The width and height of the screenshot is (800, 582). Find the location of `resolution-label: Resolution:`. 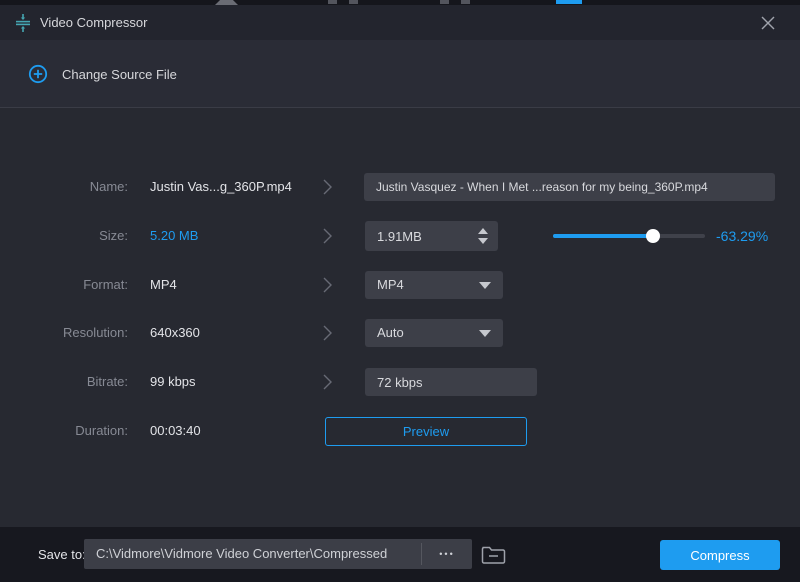

resolution-label: Resolution: is located at coordinates (95, 332).